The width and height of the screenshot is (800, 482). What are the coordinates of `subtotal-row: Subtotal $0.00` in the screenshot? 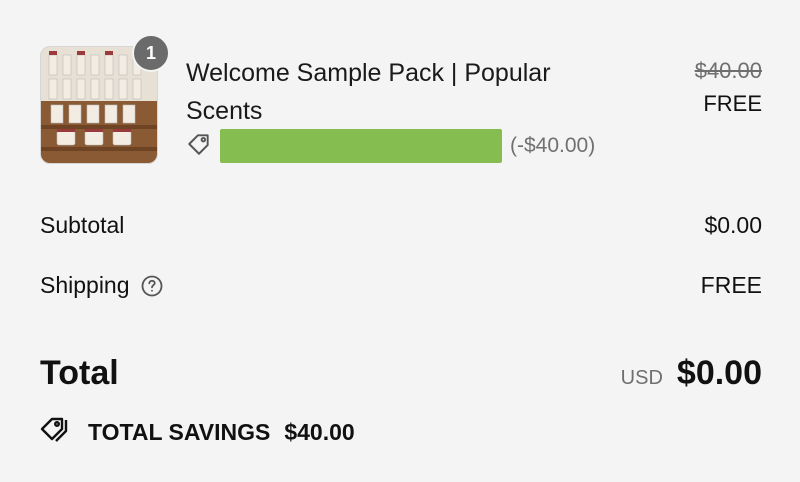 It's located at (401, 225).